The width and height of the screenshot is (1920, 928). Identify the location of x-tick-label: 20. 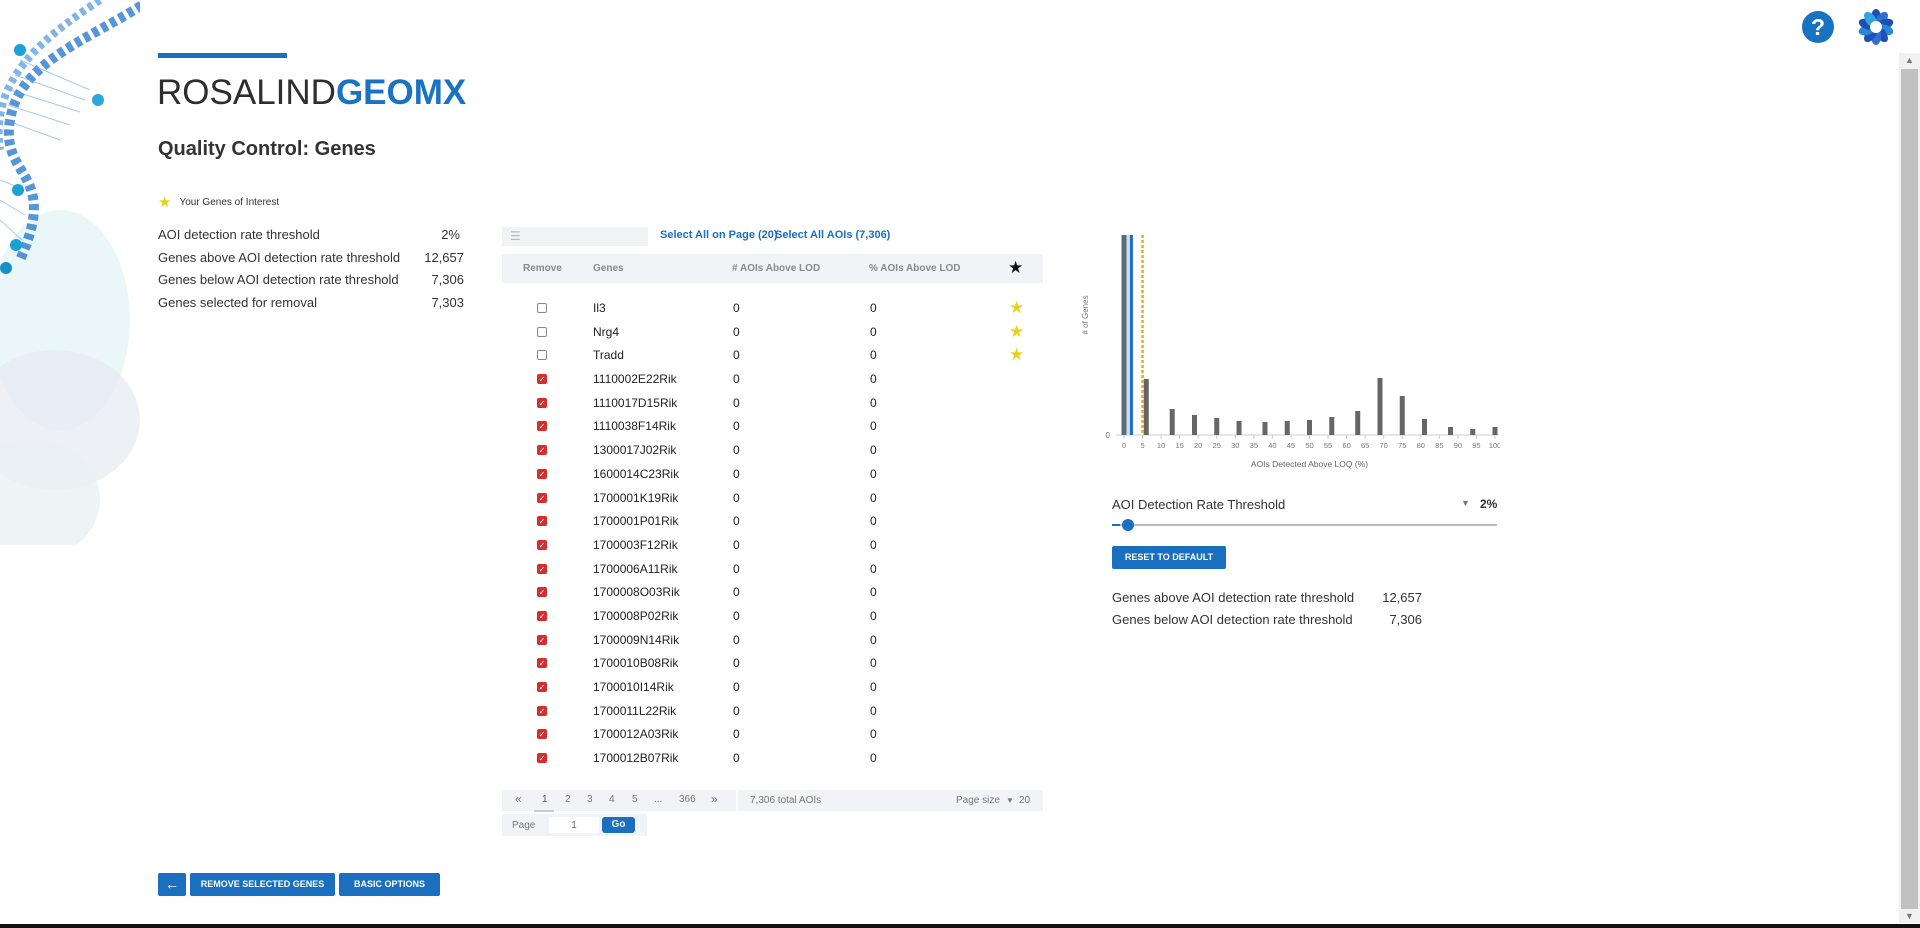
(1198, 445).